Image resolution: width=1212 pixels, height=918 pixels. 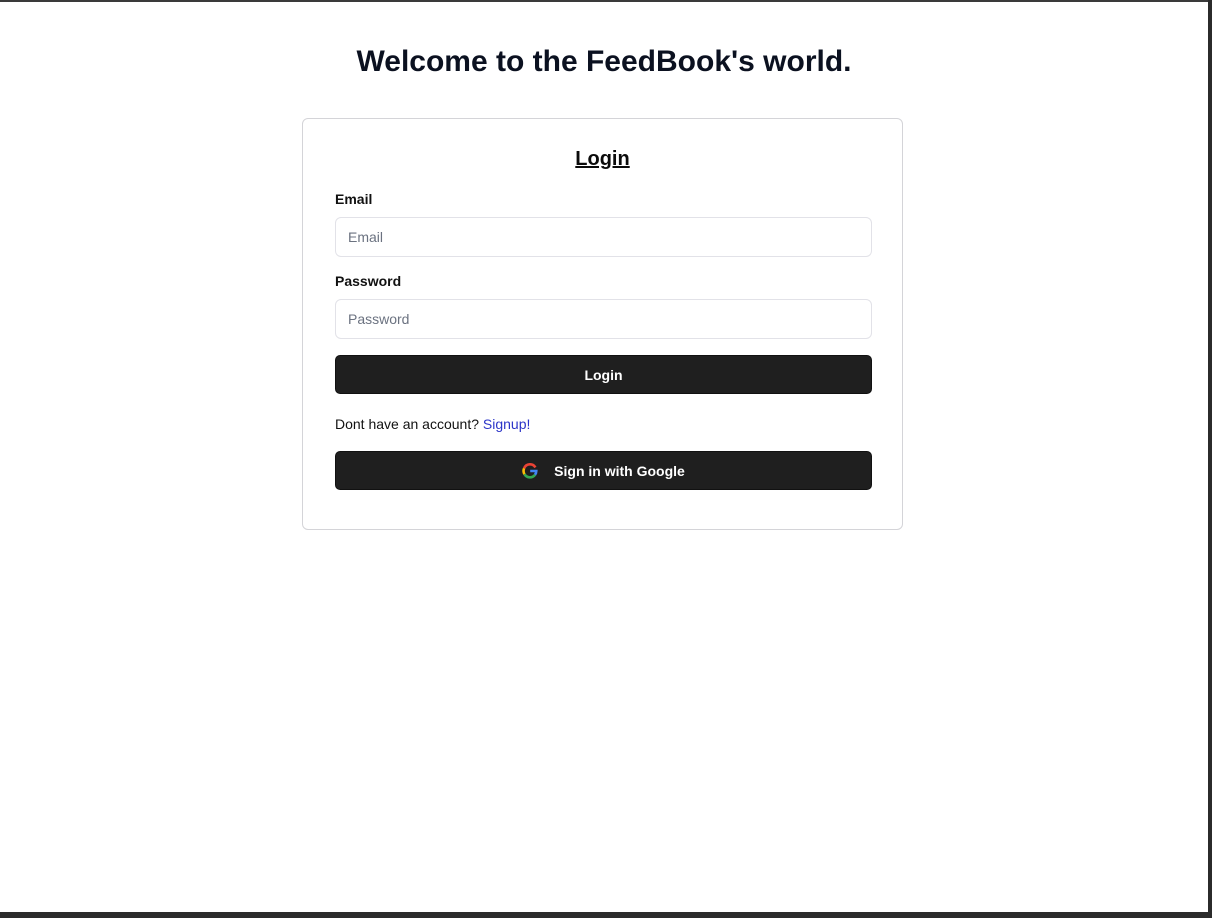 I want to click on google-signin-label: Sign in with Google, so click(x=619, y=470).